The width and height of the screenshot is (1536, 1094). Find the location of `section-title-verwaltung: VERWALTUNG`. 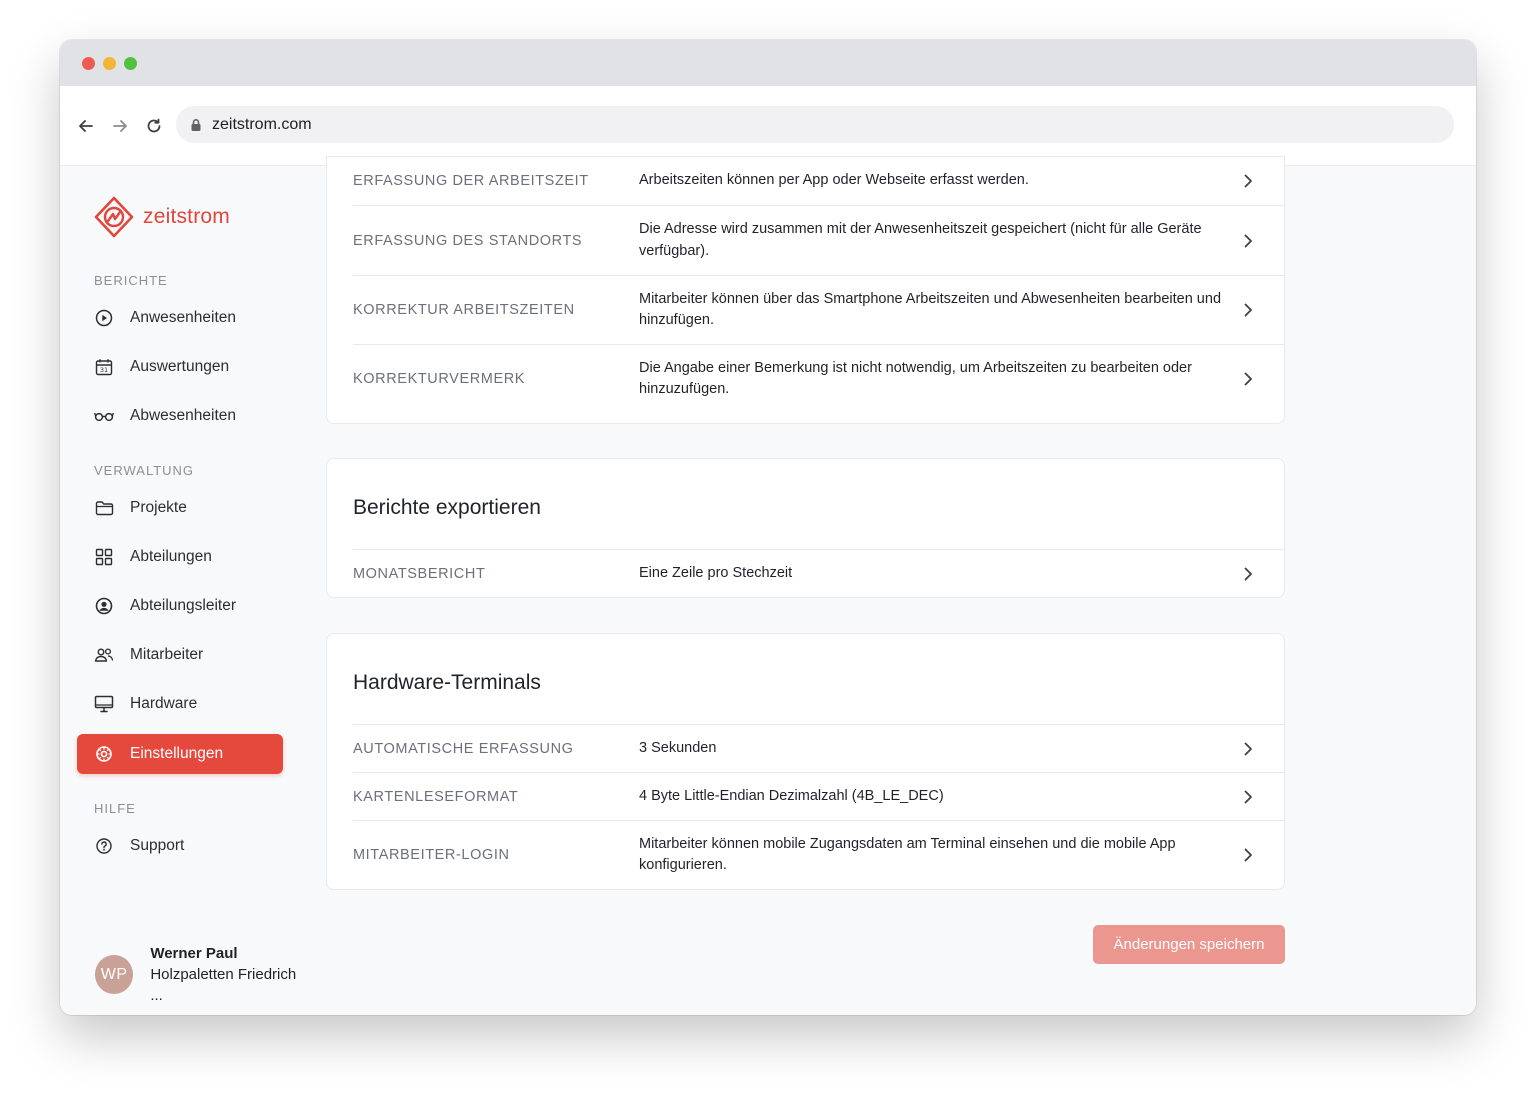

section-title-verwaltung: VERWALTUNG is located at coordinates (144, 470).